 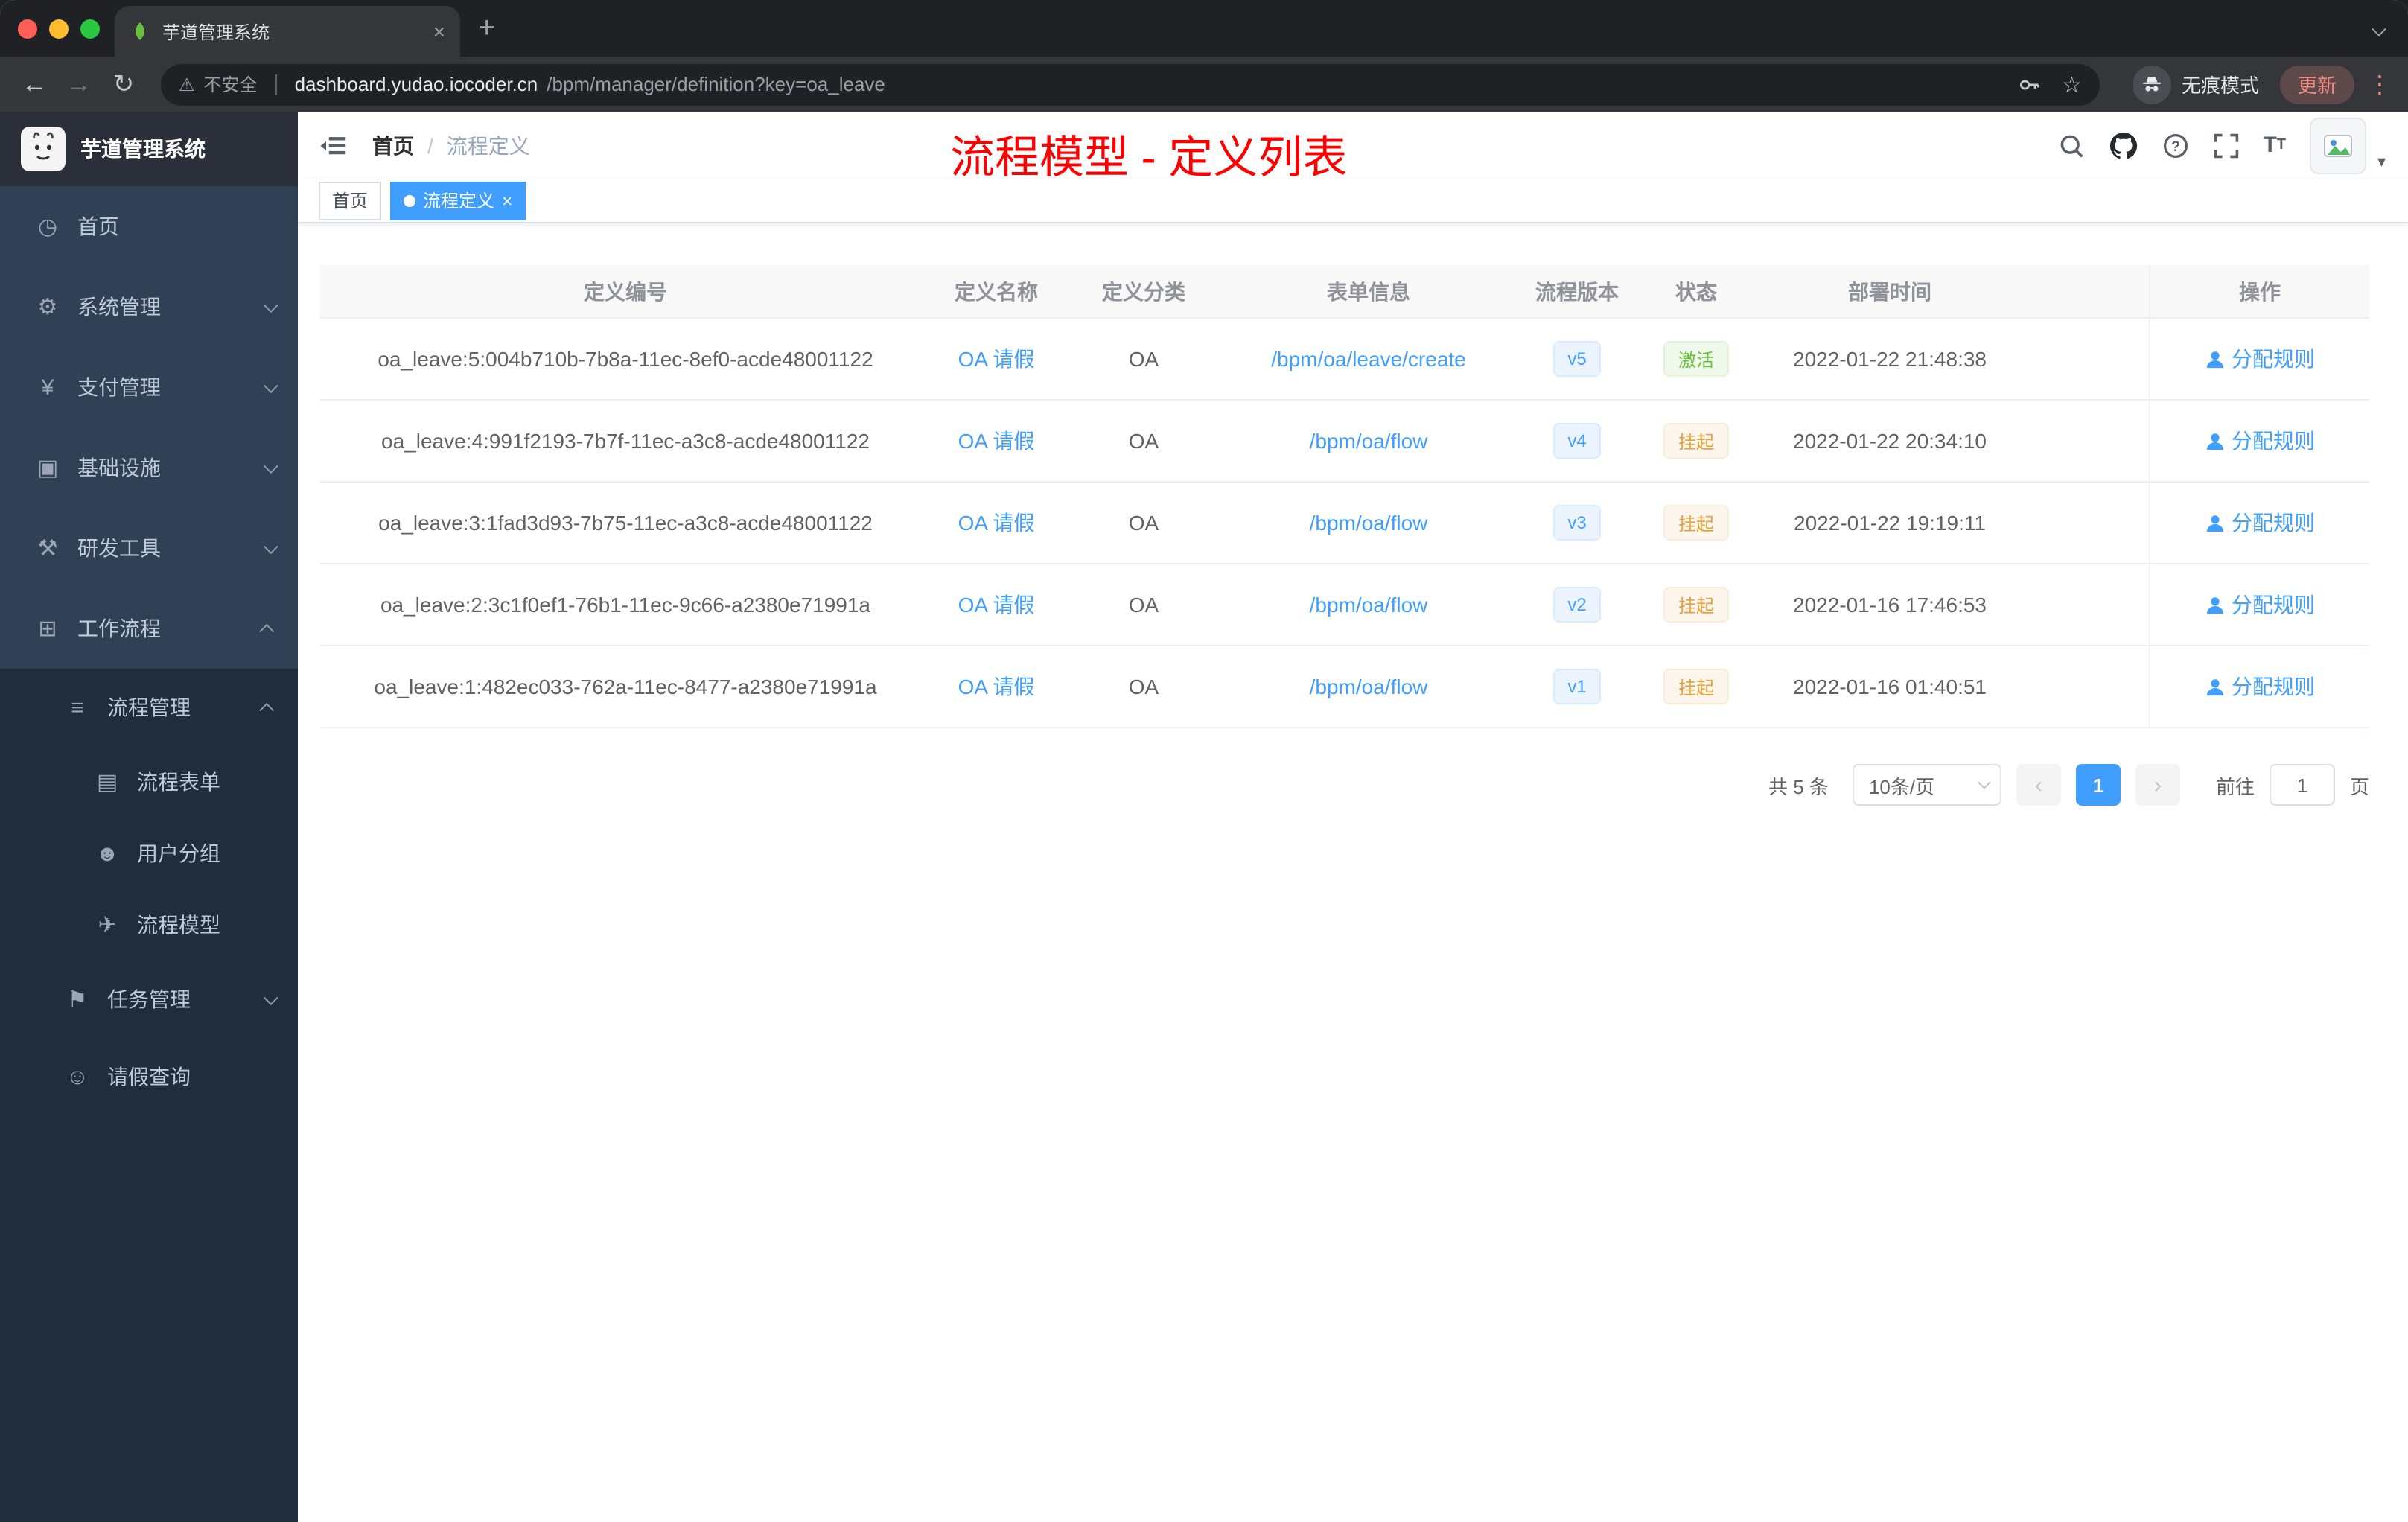 What do you see at coordinates (149, 853) in the screenshot?
I see `sidebar-item-user-group: ☻ 用户分组` at bounding box center [149, 853].